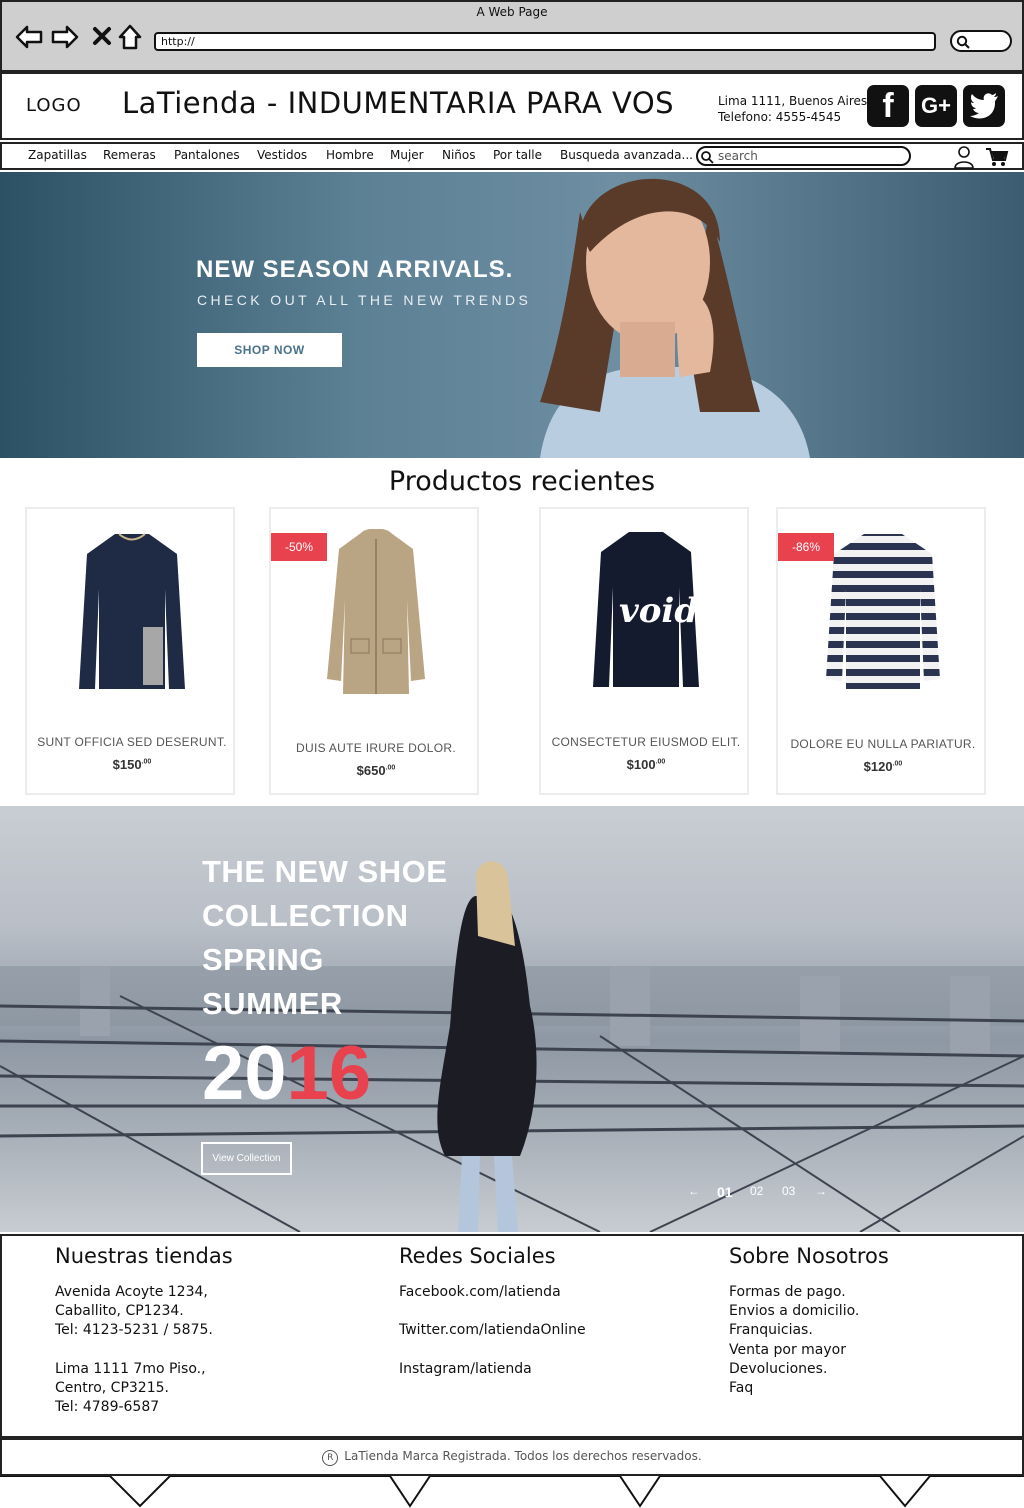 The height and width of the screenshot is (1508, 1024). I want to click on menu-item-remeras: Remeras, so click(129, 155).